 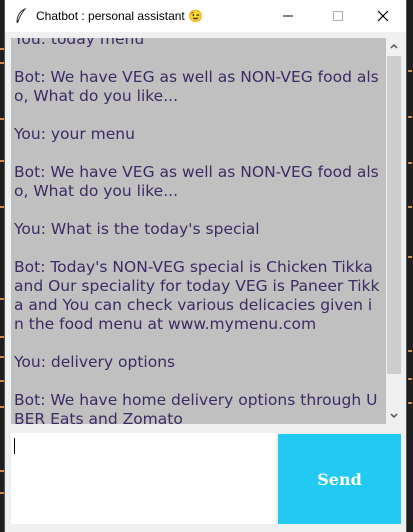 I want to click on background-editor-right, so click(x=410, y=282).